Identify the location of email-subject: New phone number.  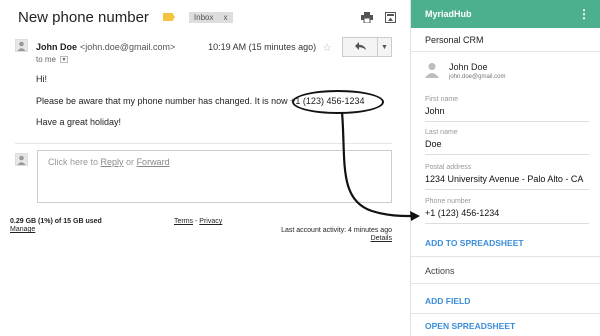
(83, 17).